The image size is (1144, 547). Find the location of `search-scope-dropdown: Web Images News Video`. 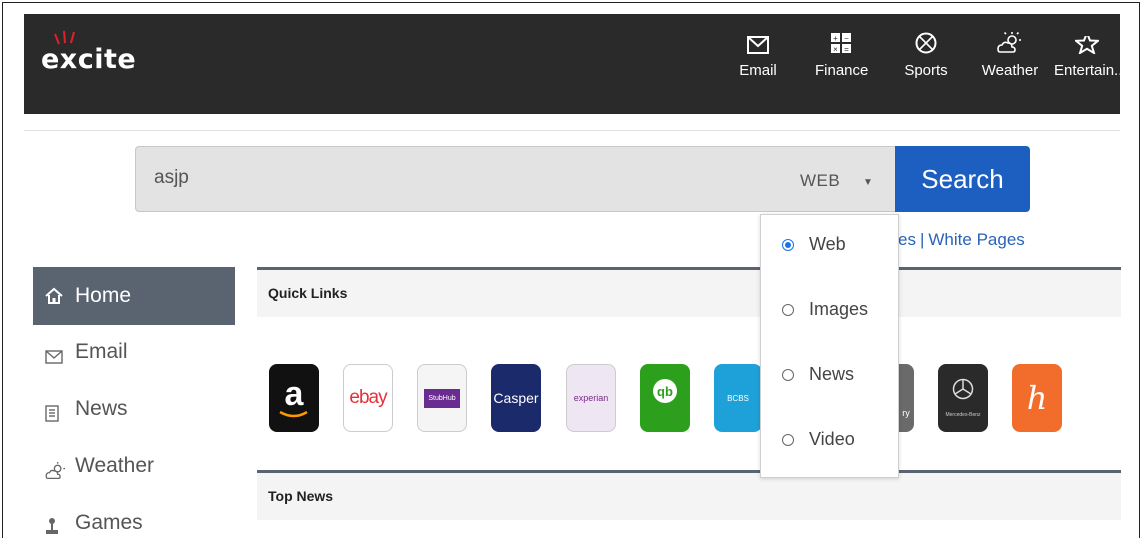

search-scope-dropdown: Web Images News Video is located at coordinates (829, 346).